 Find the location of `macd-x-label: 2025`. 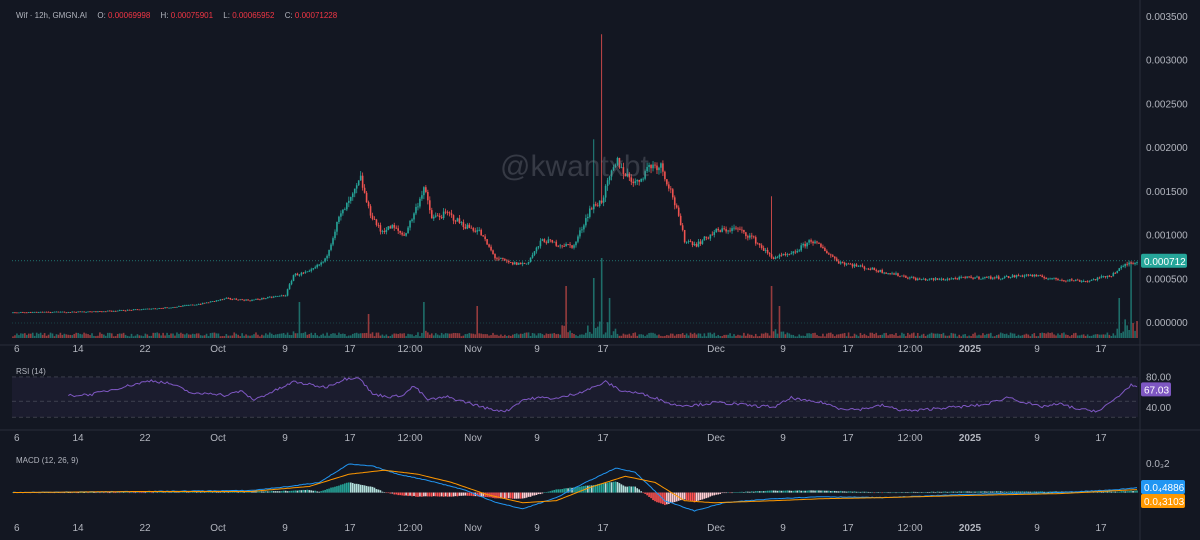

macd-x-label: 2025 is located at coordinates (970, 528).